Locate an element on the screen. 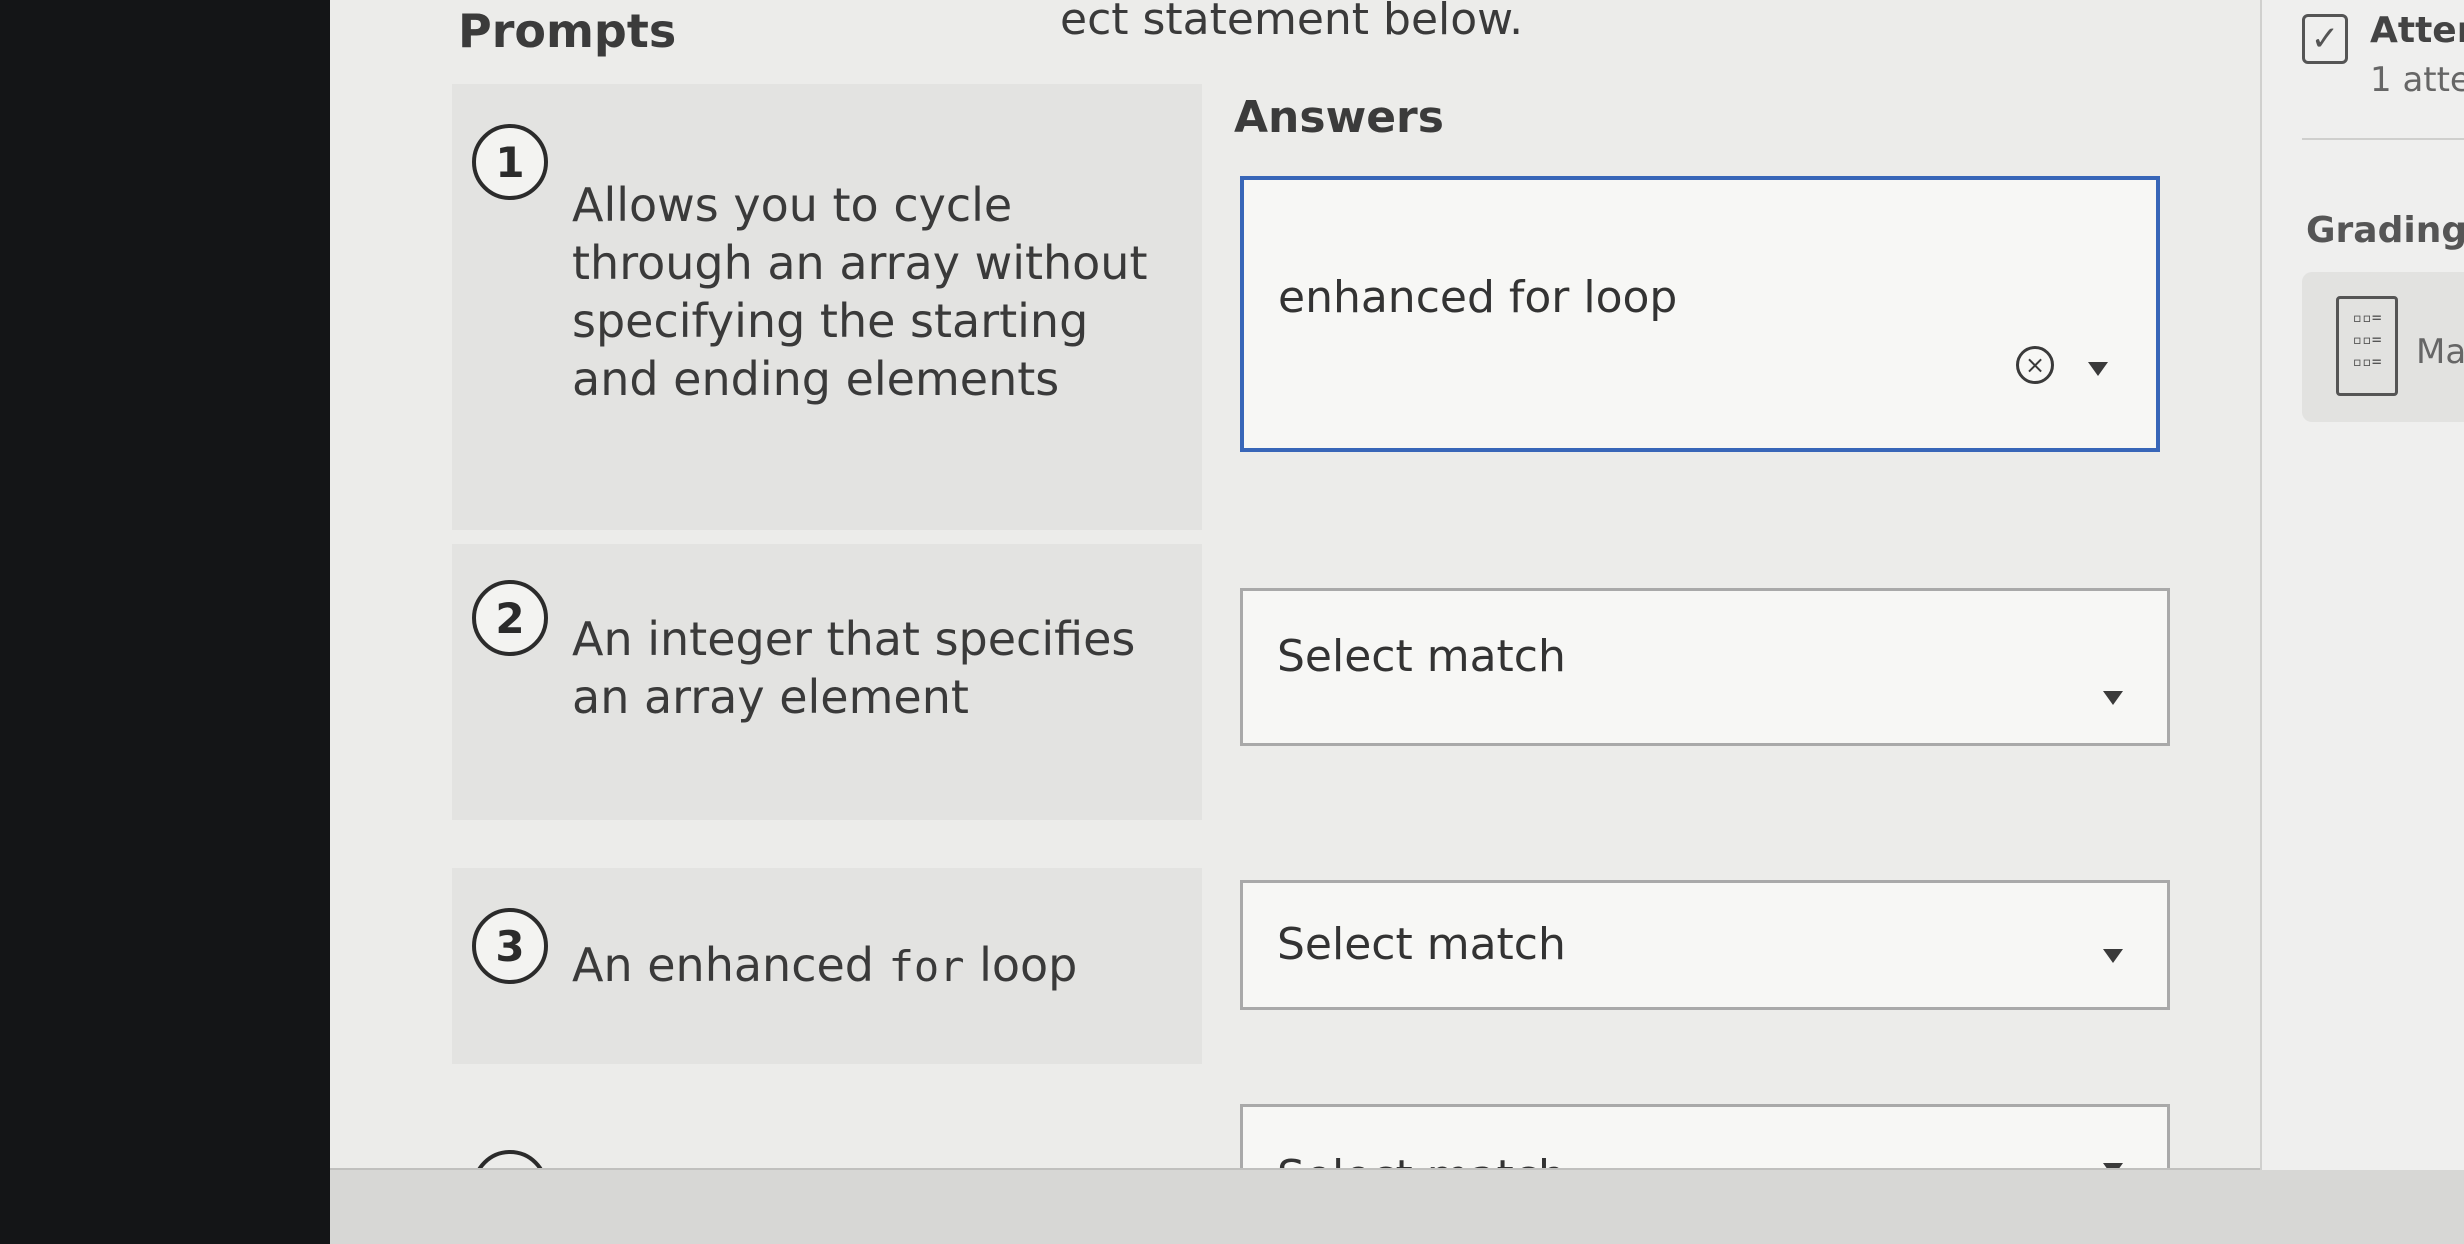 This screenshot has height=1244, width=2464. prompt-text-start: An enhanced is located at coordinates (723, 965).